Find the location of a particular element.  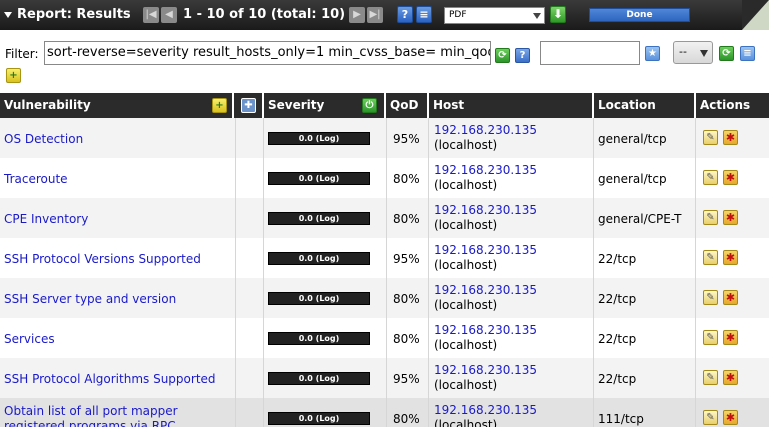

column-severity-label: Severity is located at coordinates (296, 105).